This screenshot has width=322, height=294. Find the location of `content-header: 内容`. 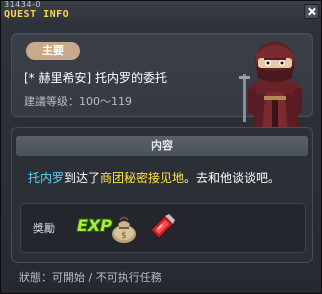

content-header: 内容 is located at coordinates (162, 146).